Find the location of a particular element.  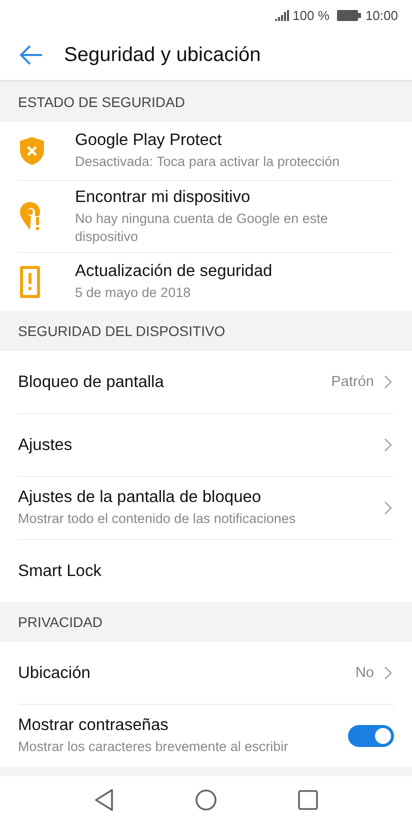

back-arrow-icon is located at coordinates (31, 55).